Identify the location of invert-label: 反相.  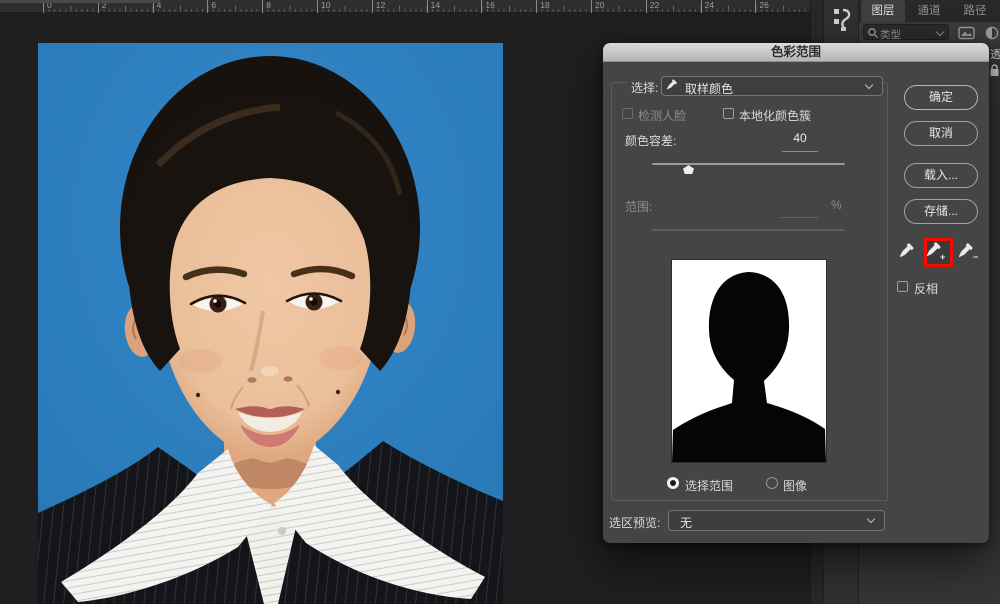
(926, 289).